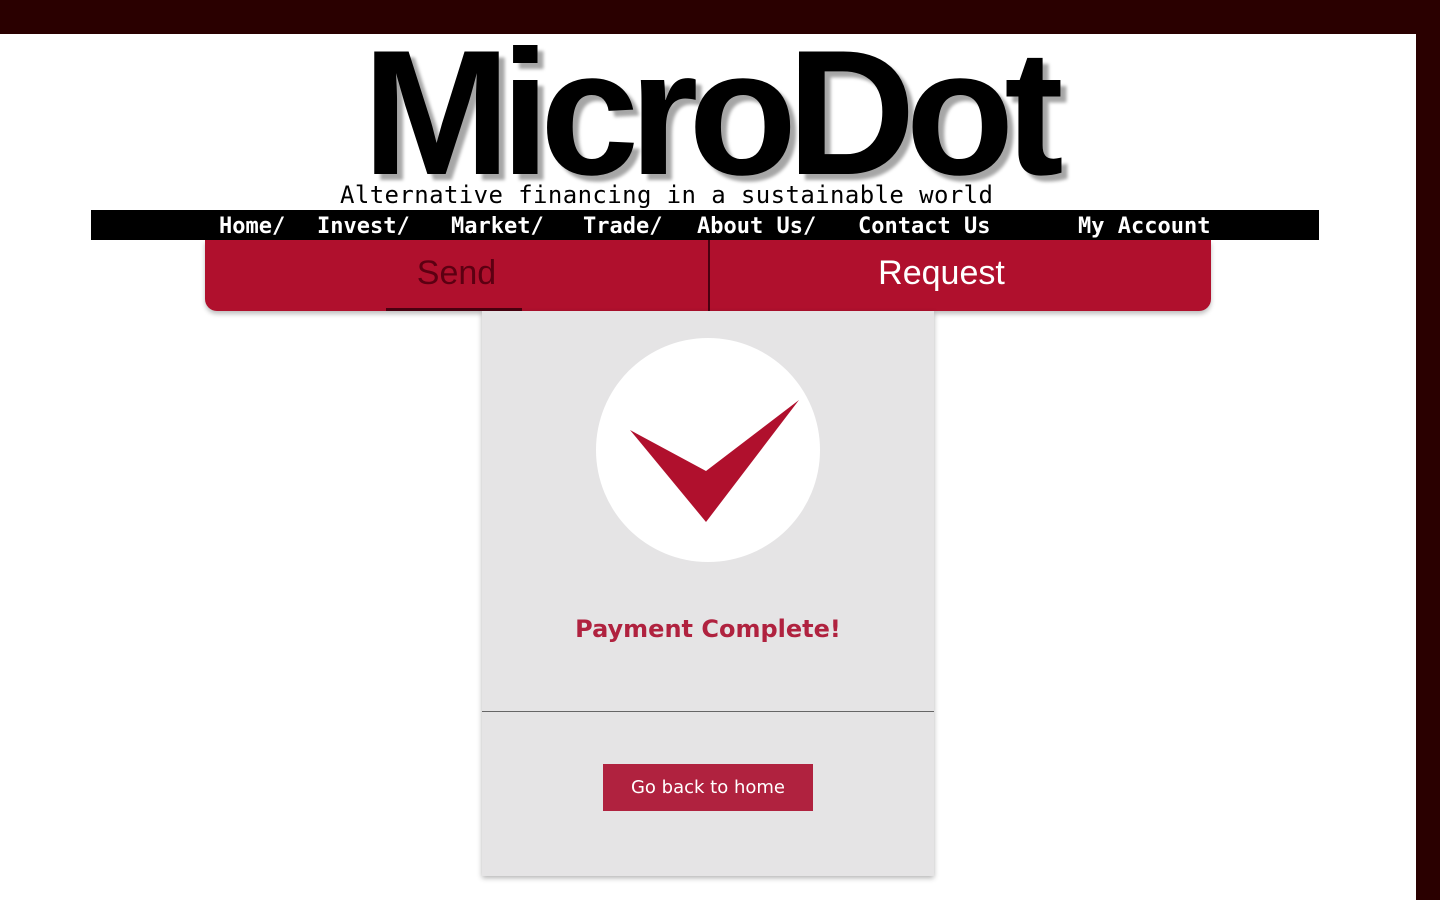 The width and height of the screenshot is (1440, 900). Describe the element at coordinates (924, 227) in the screenshot. I see `nav-contact-us: Contact Us` at that location.